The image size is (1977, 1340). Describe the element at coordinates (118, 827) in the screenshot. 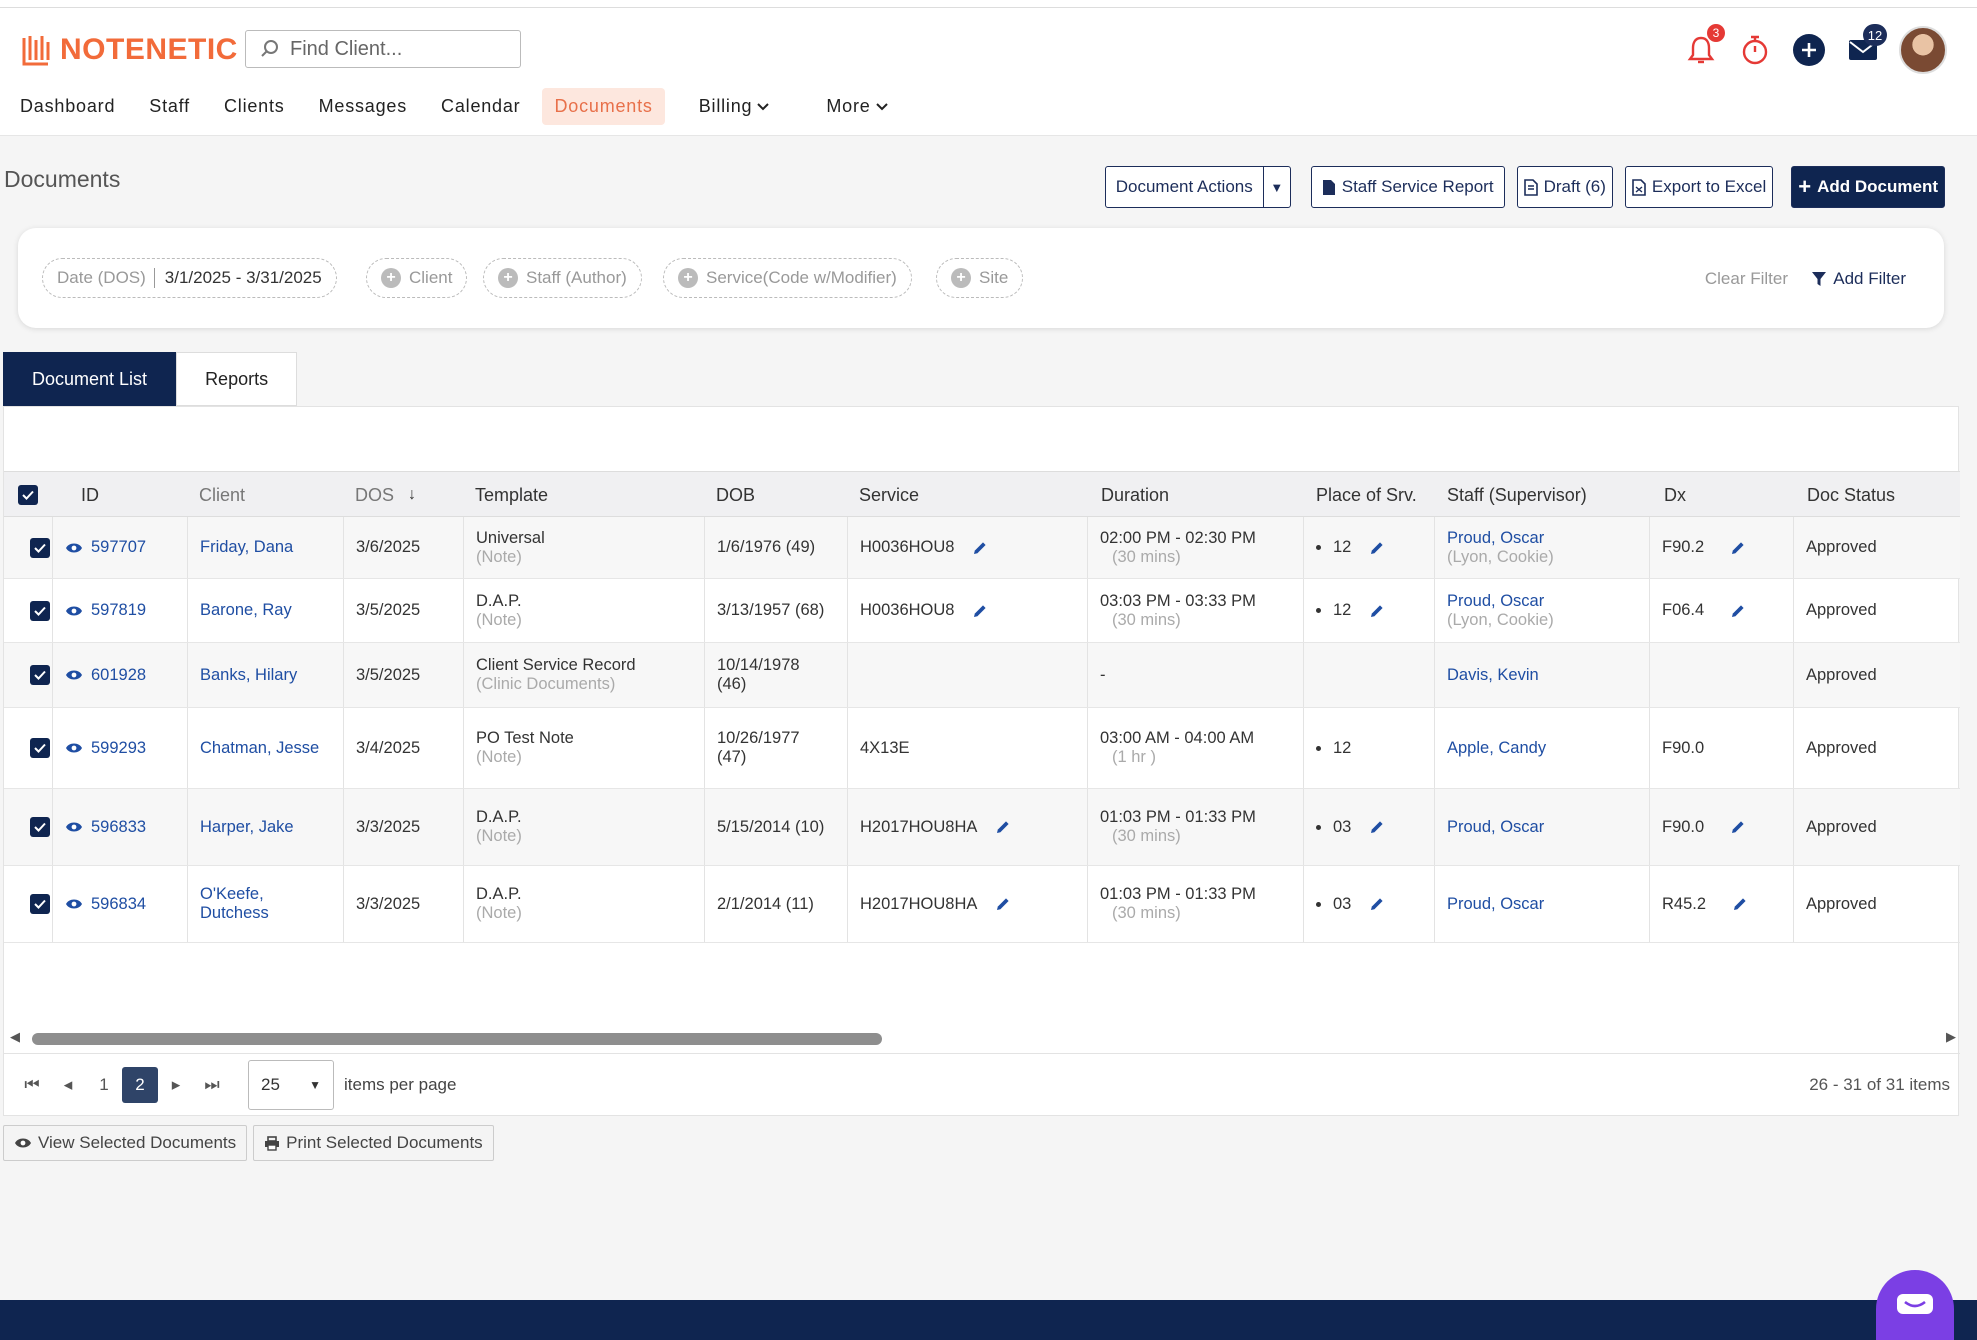

I see `document-id-link: 596833` at that location.